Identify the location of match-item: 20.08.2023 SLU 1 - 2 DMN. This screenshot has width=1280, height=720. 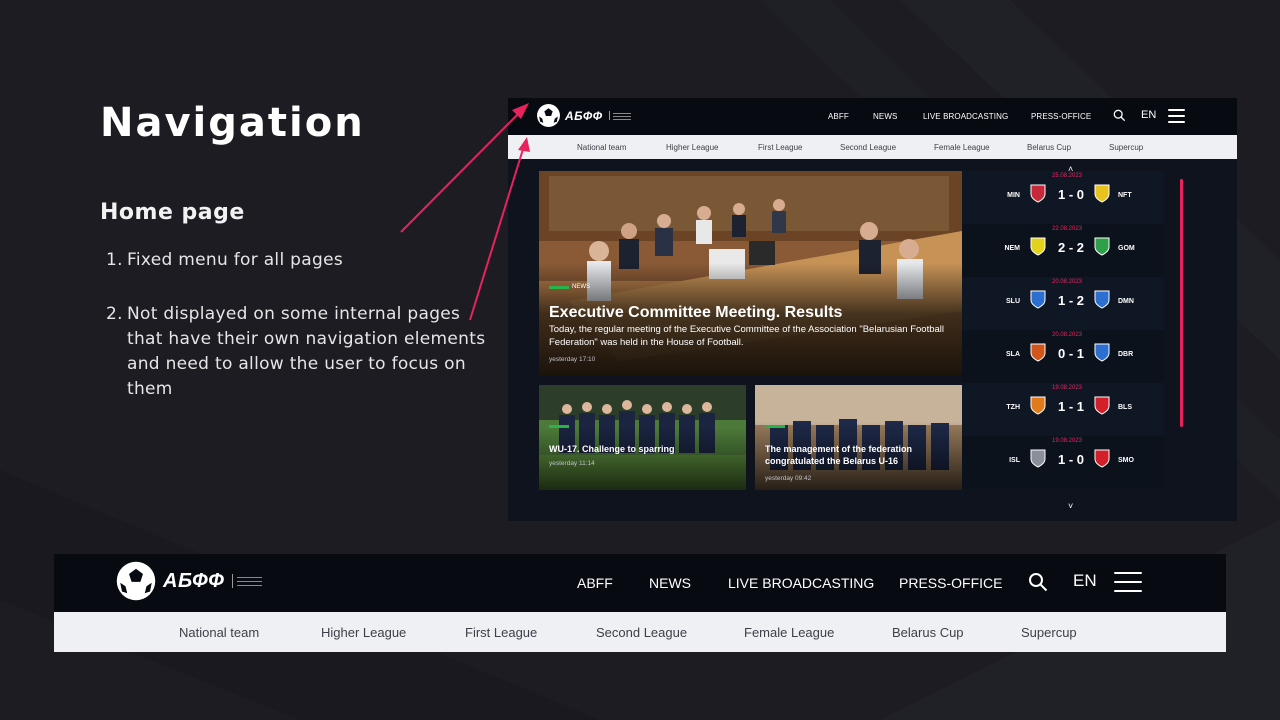
(1063, 303).